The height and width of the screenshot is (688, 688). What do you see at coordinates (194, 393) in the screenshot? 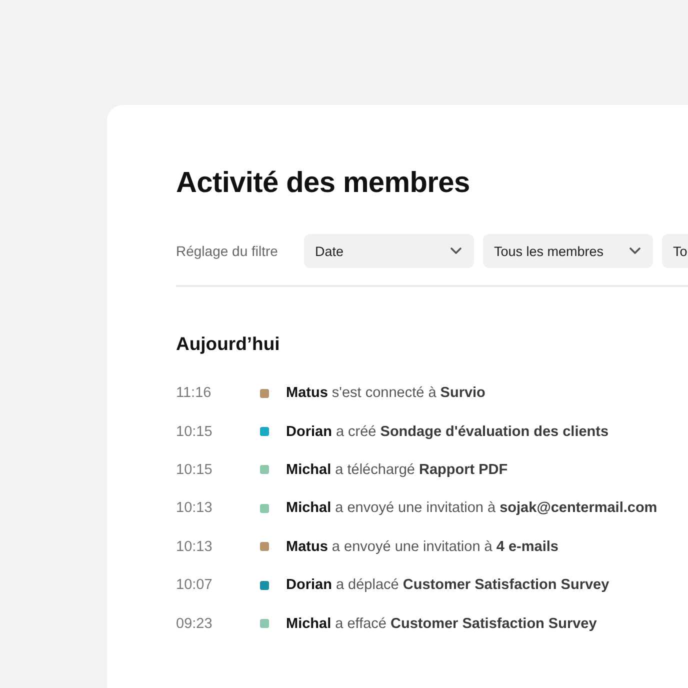
I see `activity-time: 11:16` at bounding box center [194, 393].